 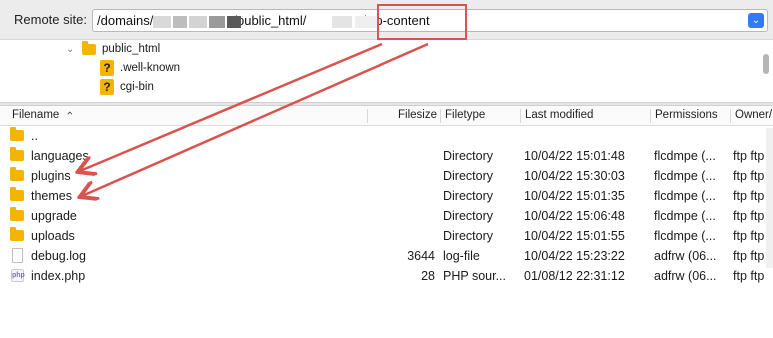 What do you see at coordinates (574, 276) in the screenshot?
I see `cell-last-modified: 01/08/12 22:31:12` at bounding box center [574, 276].